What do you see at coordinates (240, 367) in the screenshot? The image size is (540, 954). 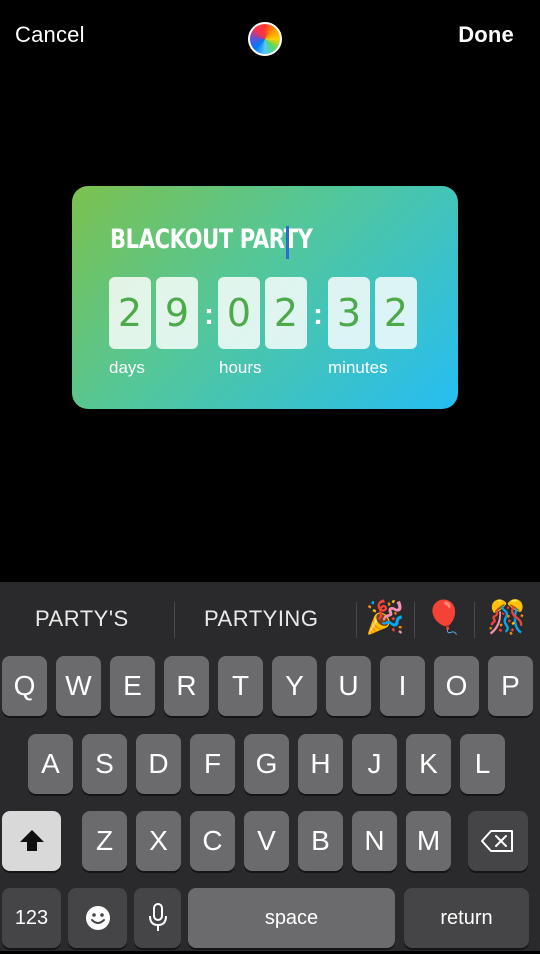 I see `unit-hours: hours` at bounding box center [240, 367].